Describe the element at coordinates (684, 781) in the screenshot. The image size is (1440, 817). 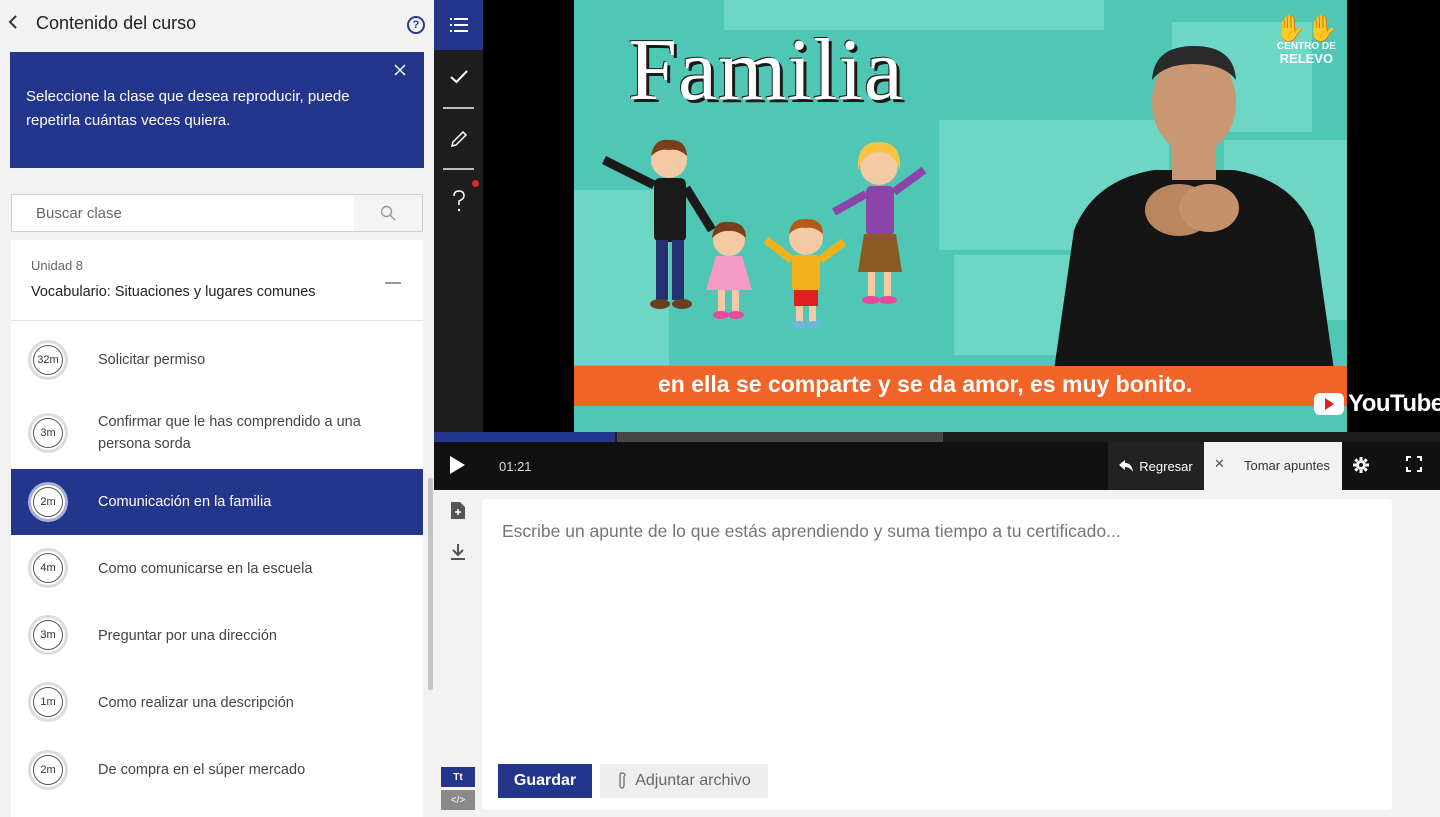
I see `attach-file-button: Adjuntar archivo` at that location.